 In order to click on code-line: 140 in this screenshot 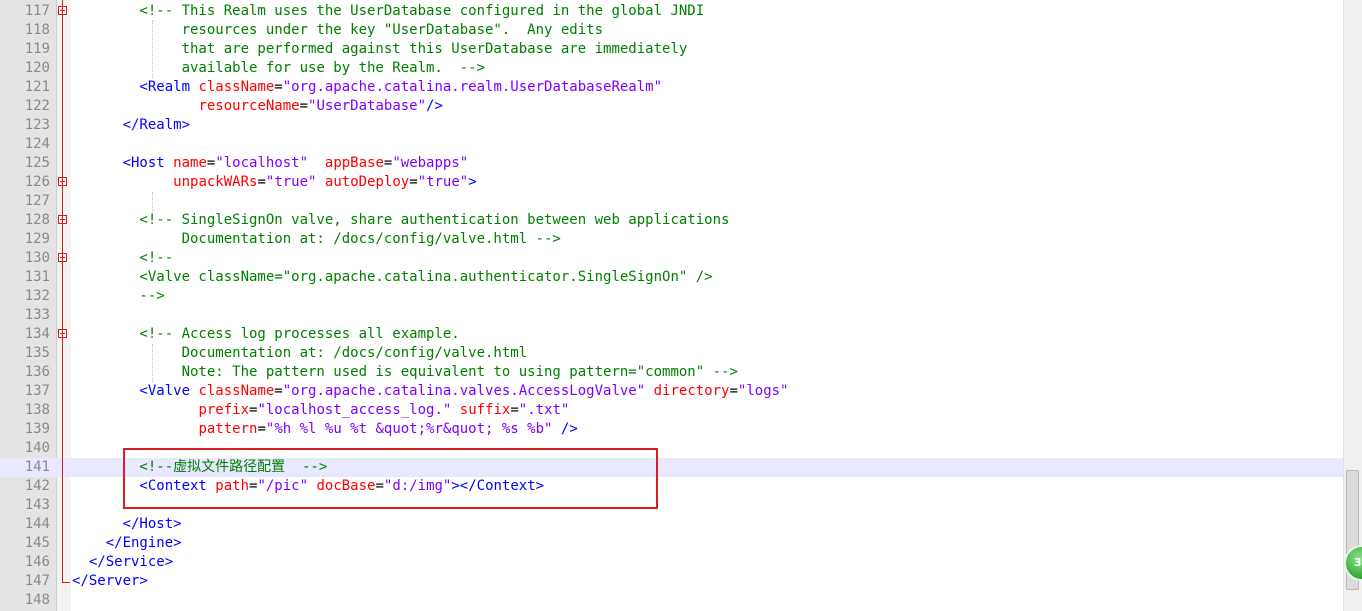, I will do `click(672, 448)`.